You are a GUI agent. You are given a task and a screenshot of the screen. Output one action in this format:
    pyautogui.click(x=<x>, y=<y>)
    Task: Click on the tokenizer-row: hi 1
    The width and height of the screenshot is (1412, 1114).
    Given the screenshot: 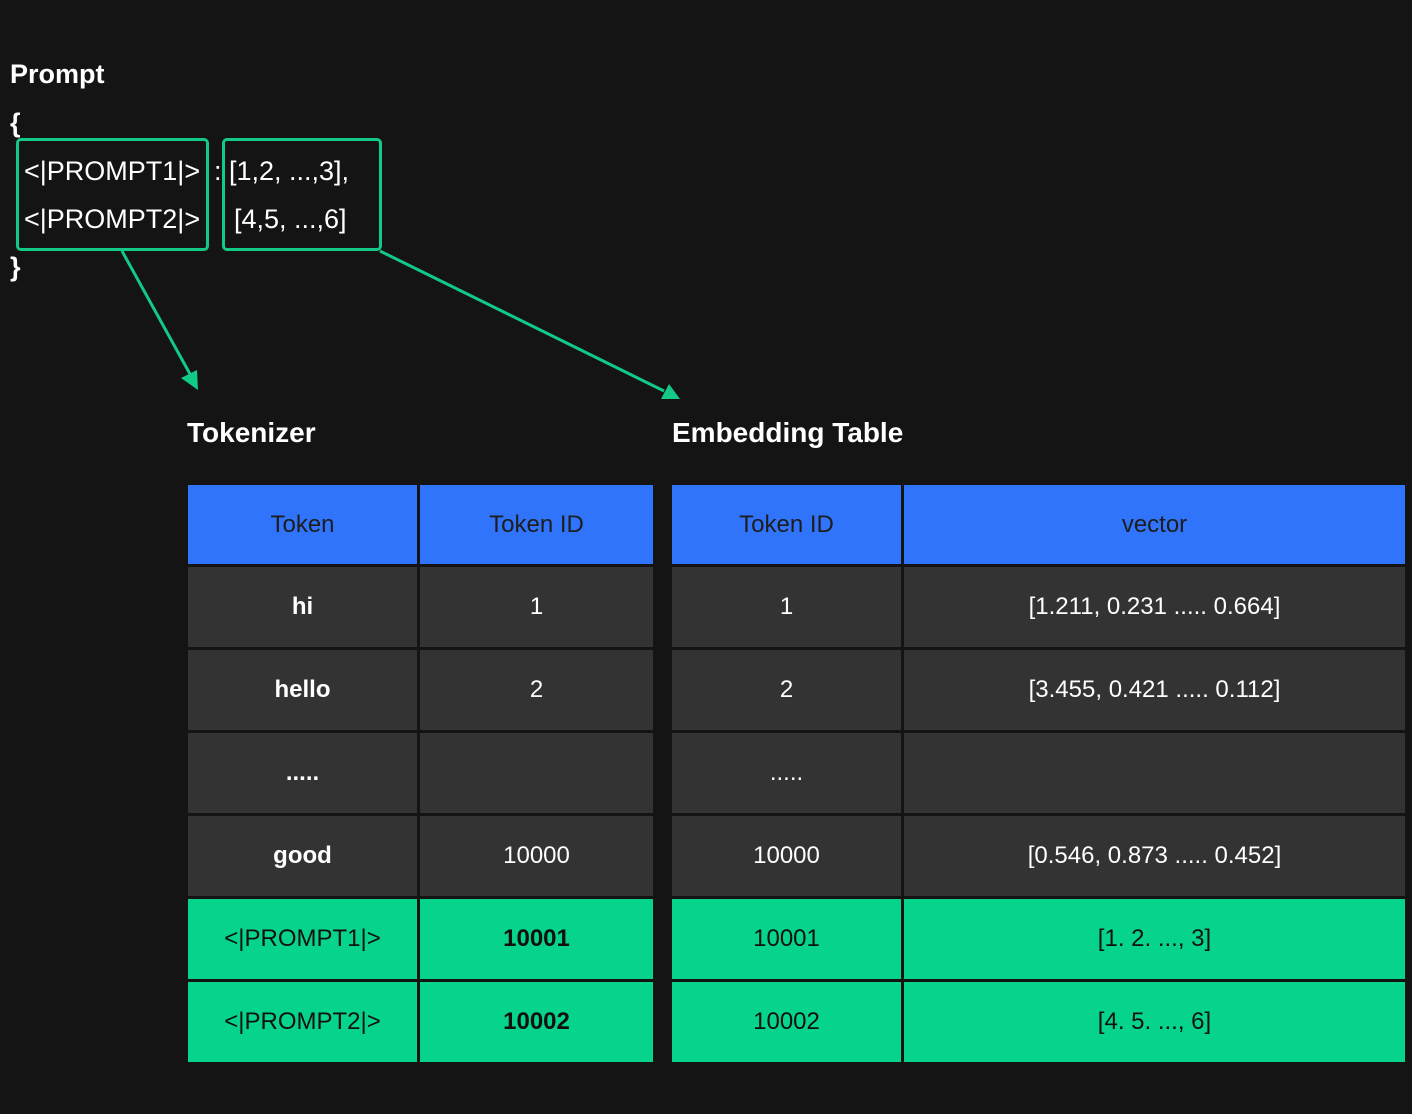 What is the action you would take?
    pyautogui.click(x=420, y=607)
    